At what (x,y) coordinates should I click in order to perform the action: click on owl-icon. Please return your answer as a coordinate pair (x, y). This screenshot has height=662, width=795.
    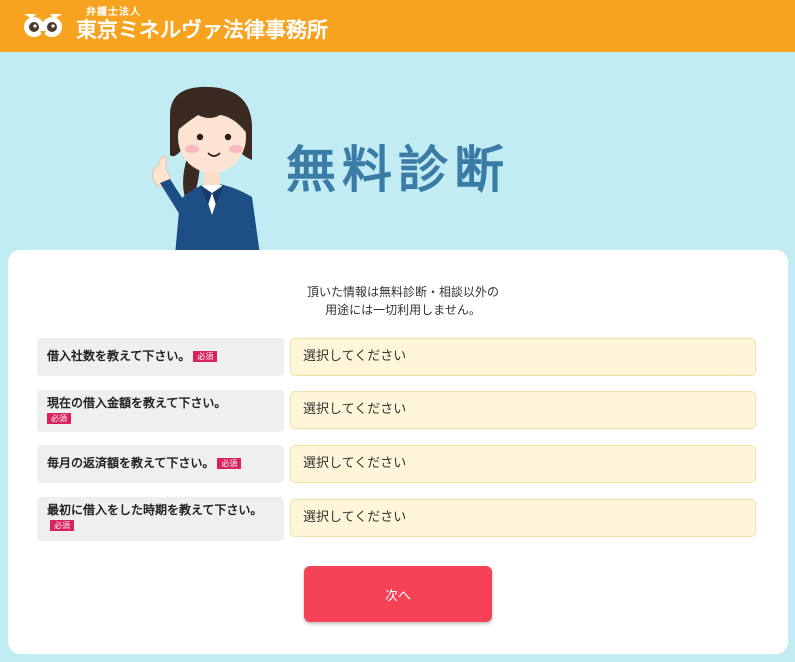
    Looking at the image, I should click on (43, 25).